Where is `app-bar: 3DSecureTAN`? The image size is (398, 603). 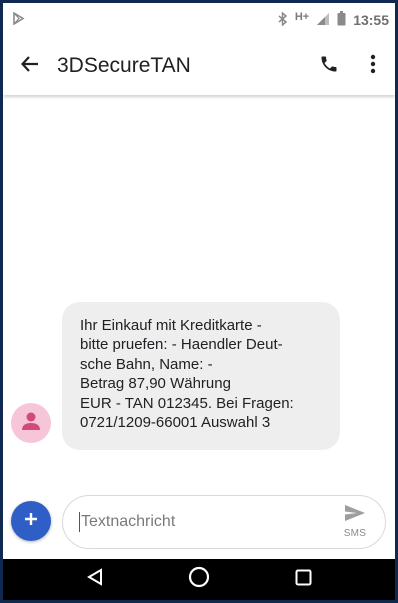 app-bar: 3DSecureTAN is located at coordinates (199, 66).